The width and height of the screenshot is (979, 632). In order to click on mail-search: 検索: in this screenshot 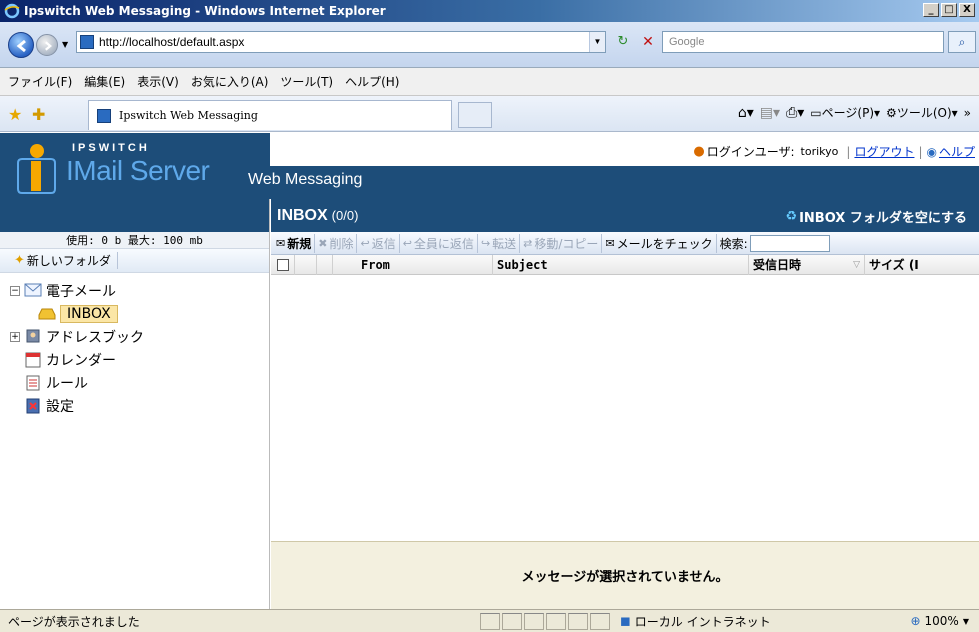, I will do `click(773, 243)`.